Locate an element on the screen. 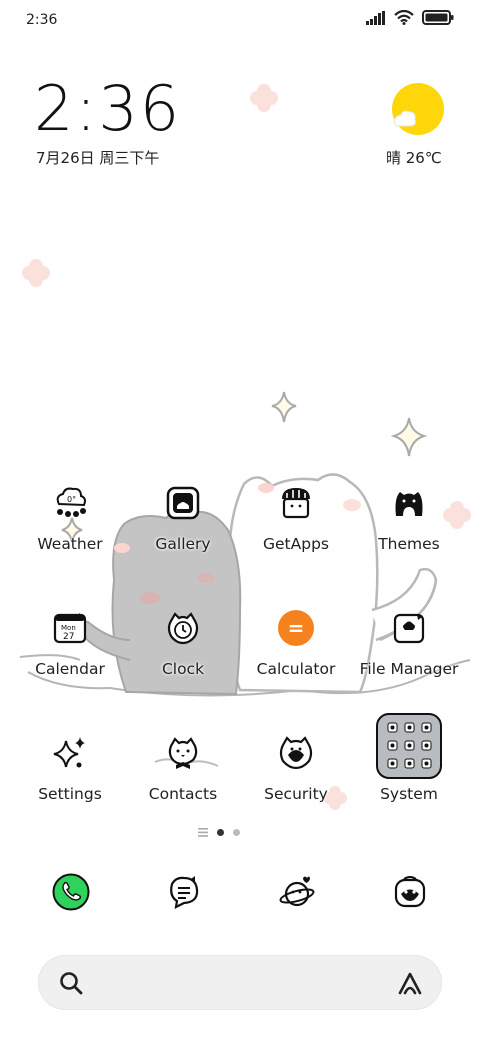  status-time: 2:36 is located at coordinates (42, 20).